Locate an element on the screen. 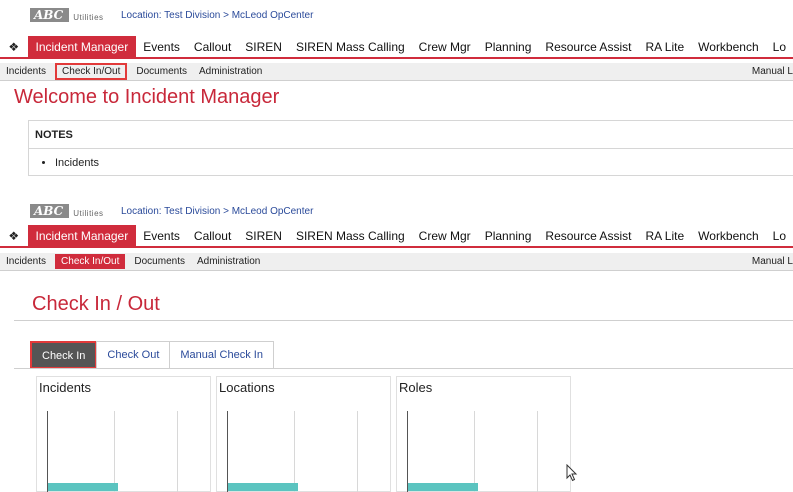 The width and height of the screenshot is (793, 492). incidents-panel: Incidents is located at coordinates (123, 434).